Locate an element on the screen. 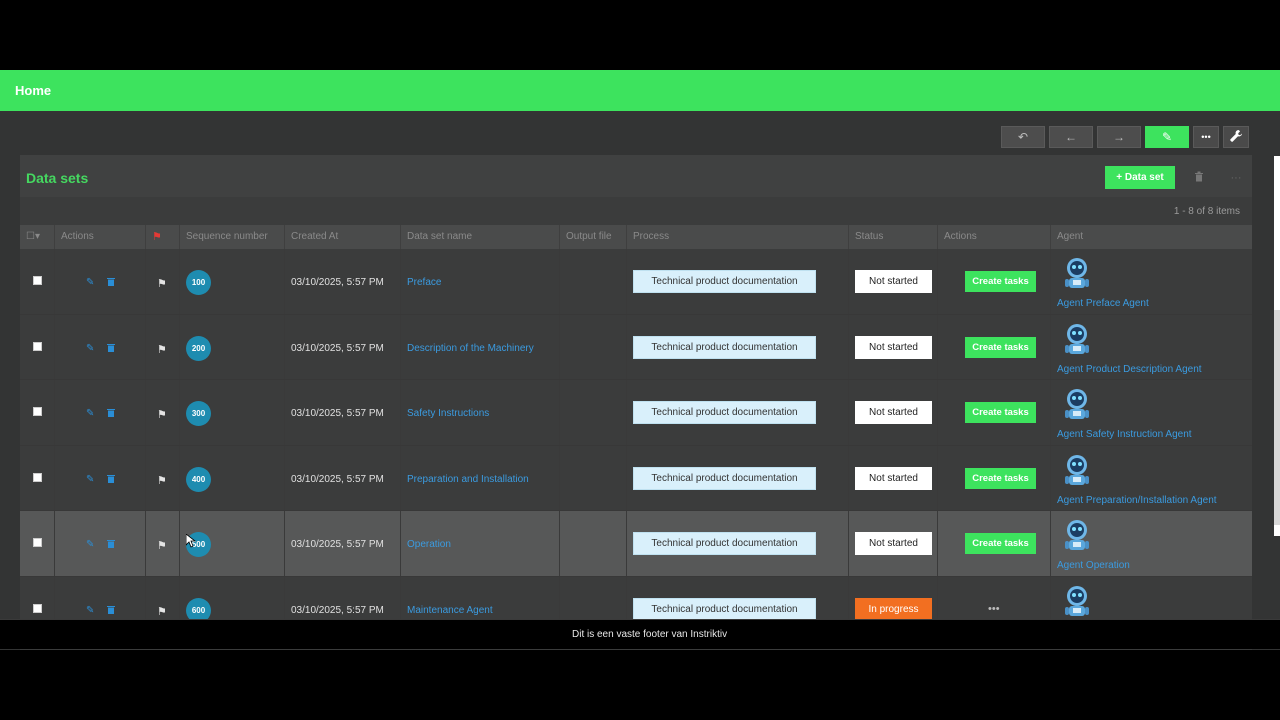  data-set-name-link: Description of the Machinery is located at coordinates (470, 348).